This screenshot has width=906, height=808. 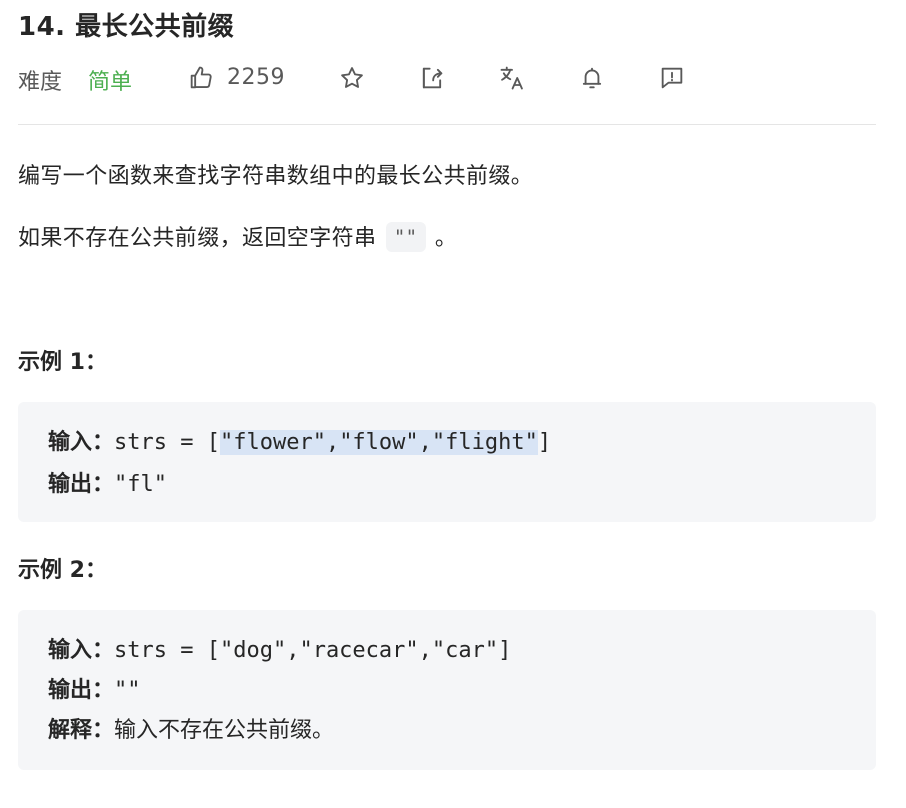 I want to click on example-1-input: 输入：strs = ["flower","flow","flight"], so click(x=299, y=440).